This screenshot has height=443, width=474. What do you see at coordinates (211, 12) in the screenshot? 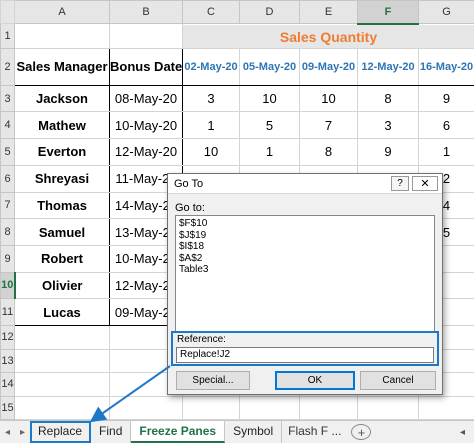
I see `column-header-c: C` at bounding box center [211, 12].